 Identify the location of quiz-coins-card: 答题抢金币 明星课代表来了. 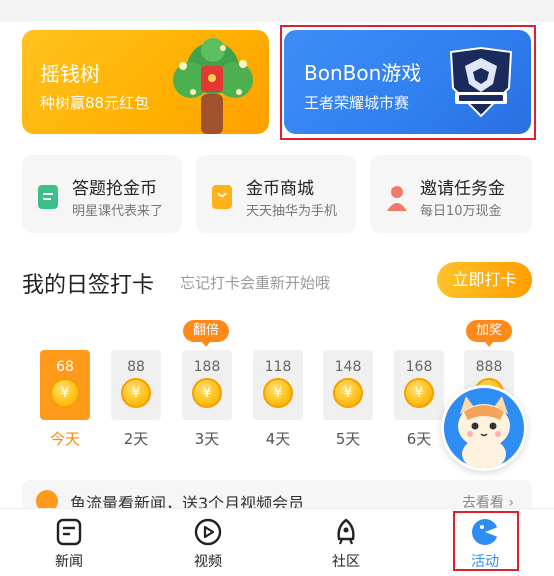
(102, 194).